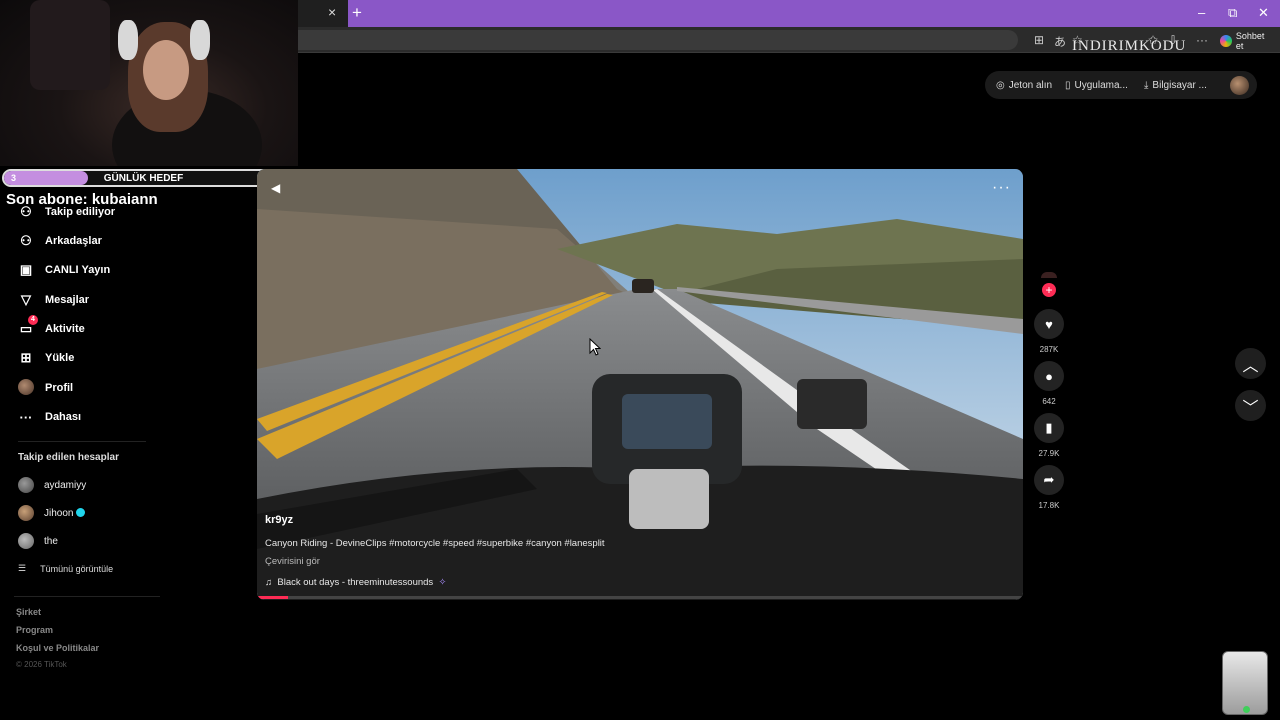 This screenshot has width=1280, height=720. Describe the element at coordinates (1049, 290) in the screenshot. I see `follow-plus-icon: +` at that location.